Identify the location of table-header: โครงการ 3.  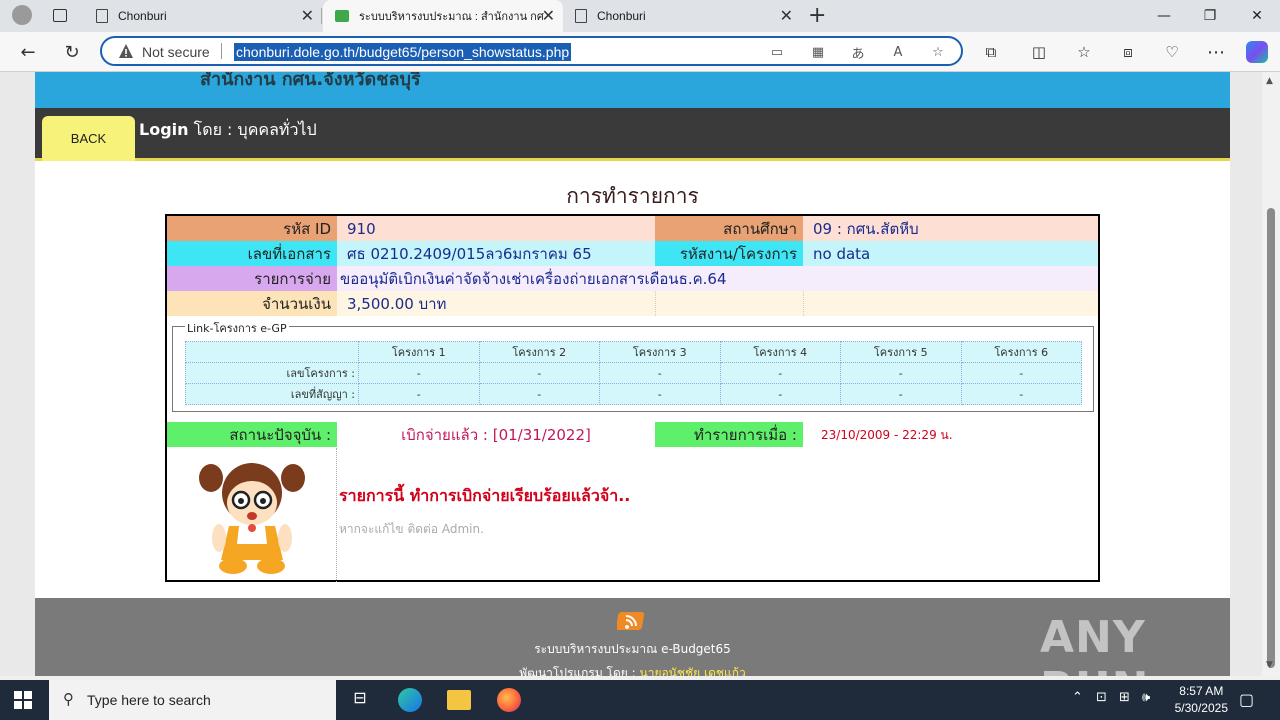
(660, 352).